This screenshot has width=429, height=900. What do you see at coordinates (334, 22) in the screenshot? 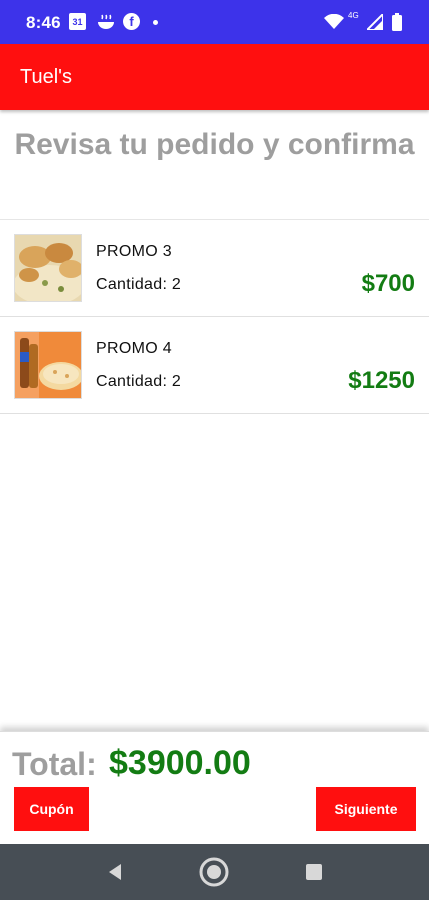
I see `wifi-icon` at bounding box center [334, 22].